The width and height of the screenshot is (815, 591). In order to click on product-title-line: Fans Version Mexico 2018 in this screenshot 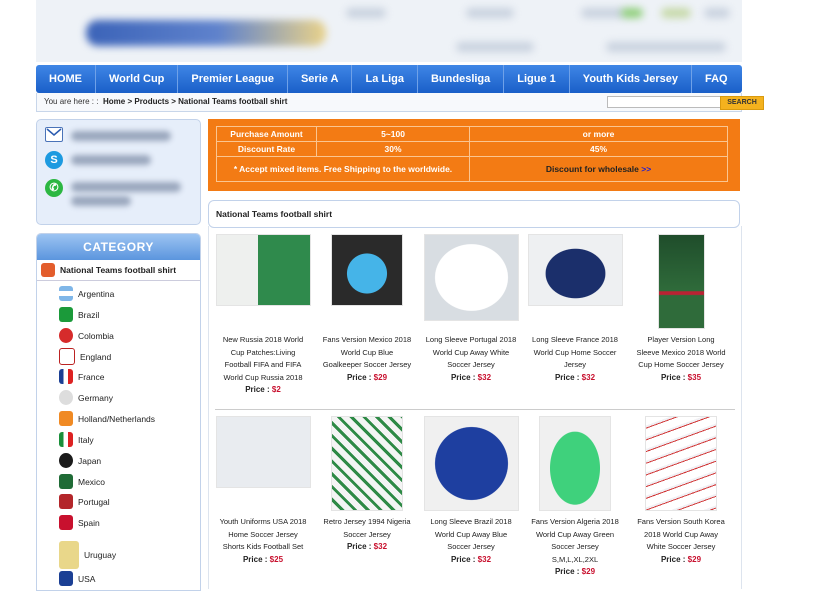, I will do `click(367, 339)`.